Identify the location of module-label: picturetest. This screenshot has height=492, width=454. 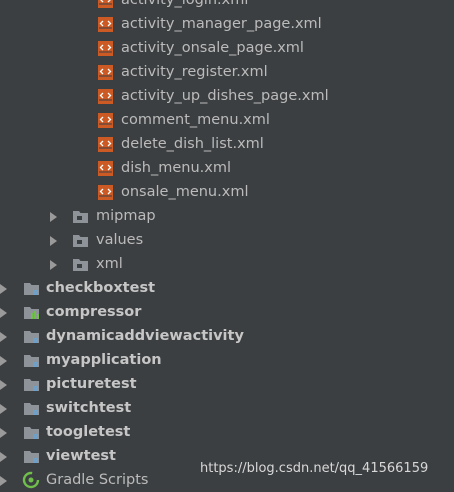
(91, 384).